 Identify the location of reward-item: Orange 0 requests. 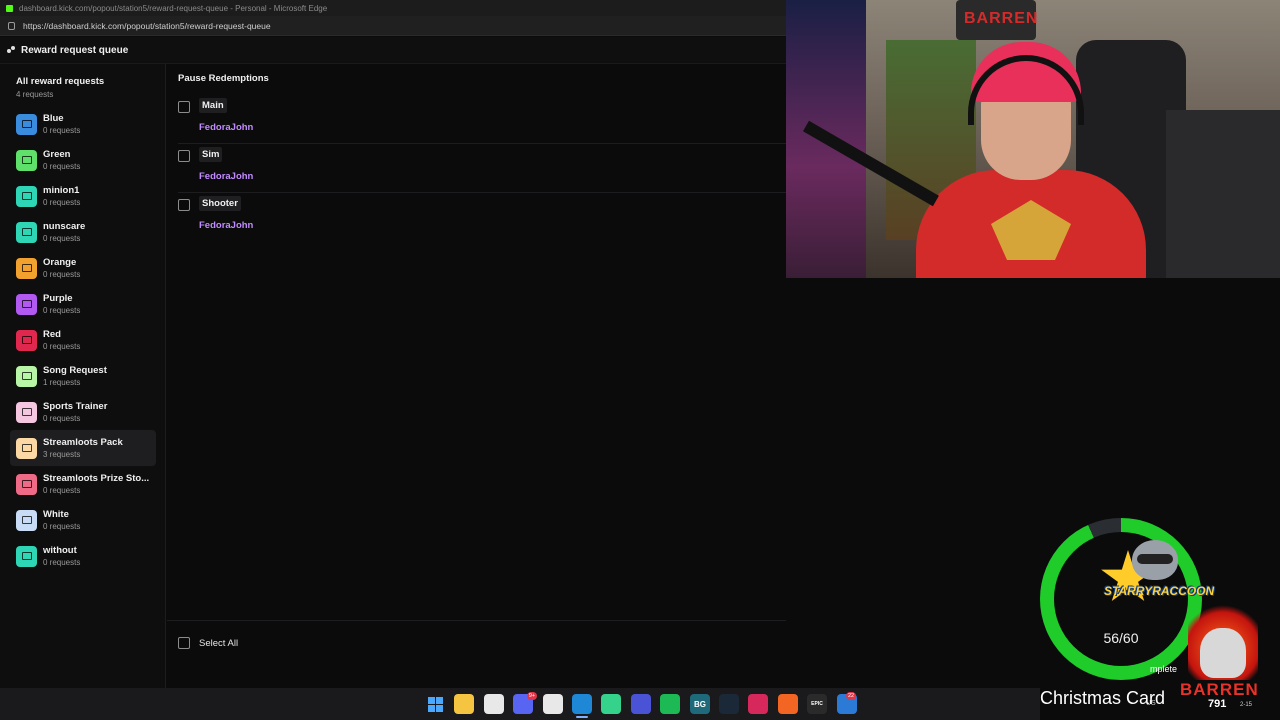
(83, 268).